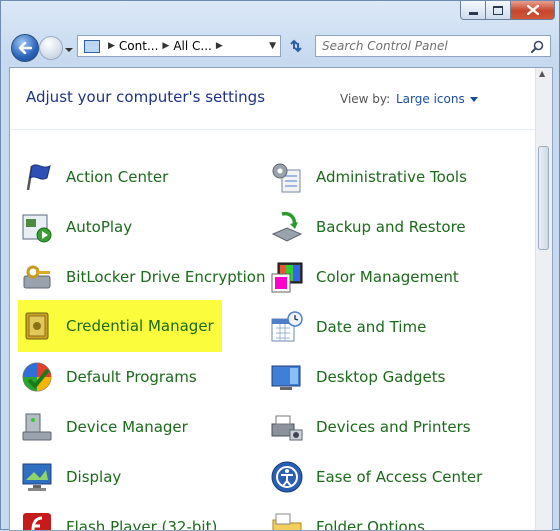 This screenshot has height=531, width=560. Describe the element at coordinates (37, 177) in the screenshot. I see `flag-icon` at that location.